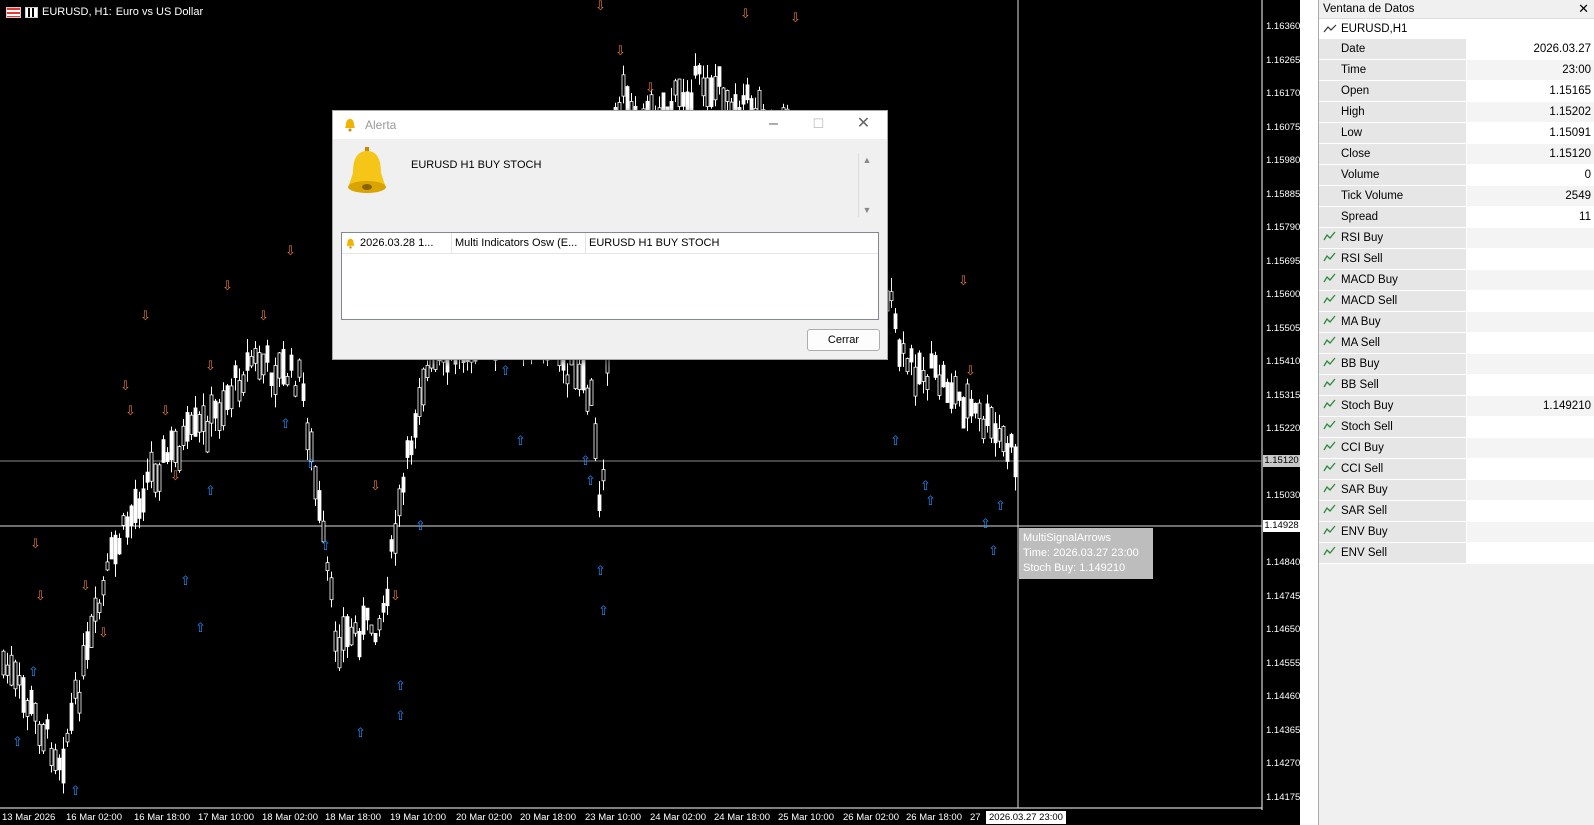 The height and width of the screenshot is (825, 1594). Describe the element at coordinates (1456, 259) in the screenshot. I see `data-row: RSI Sell` at that location.